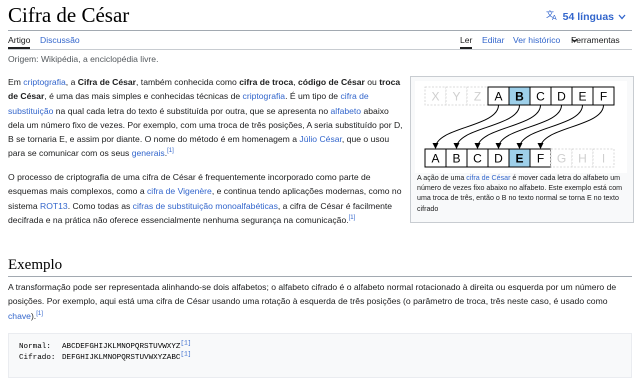 This screenshot has height=378, width=640. I want to click on plain-row-letter: A, so click(498, 97).